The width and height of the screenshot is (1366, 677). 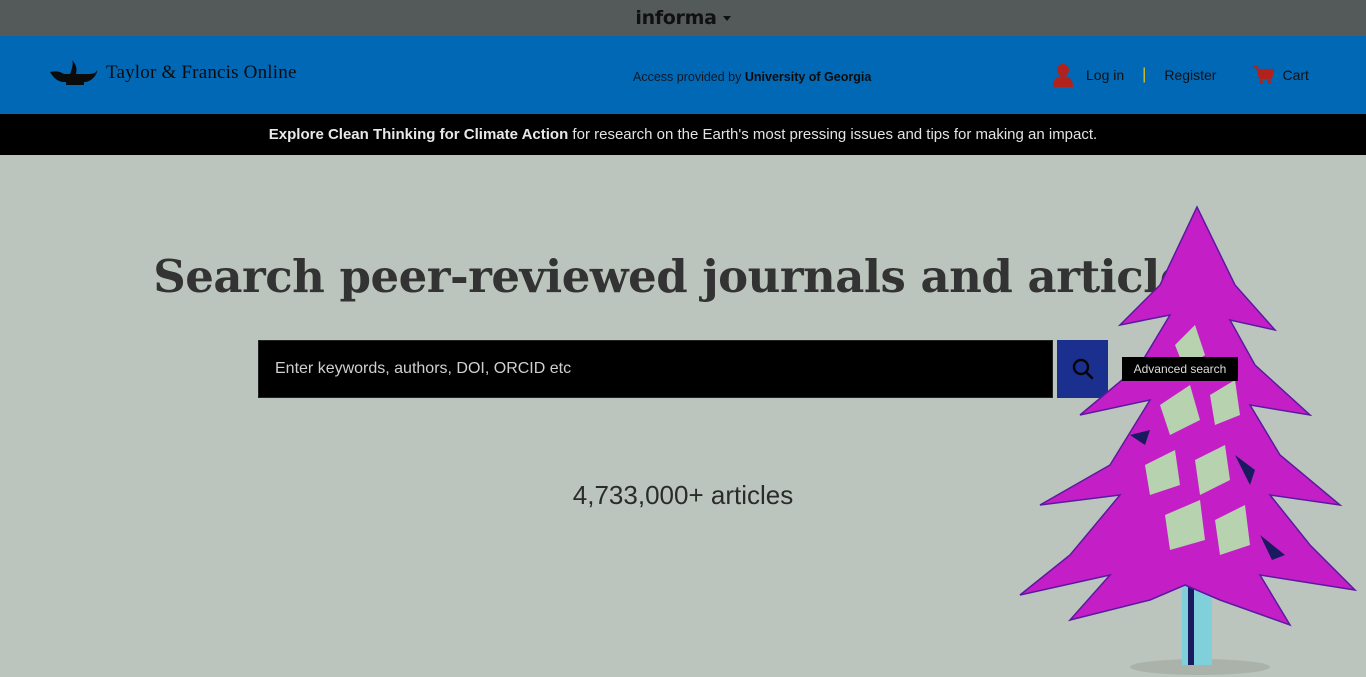 I want to click on chevron-down-icon, so click(x=726, y=18).